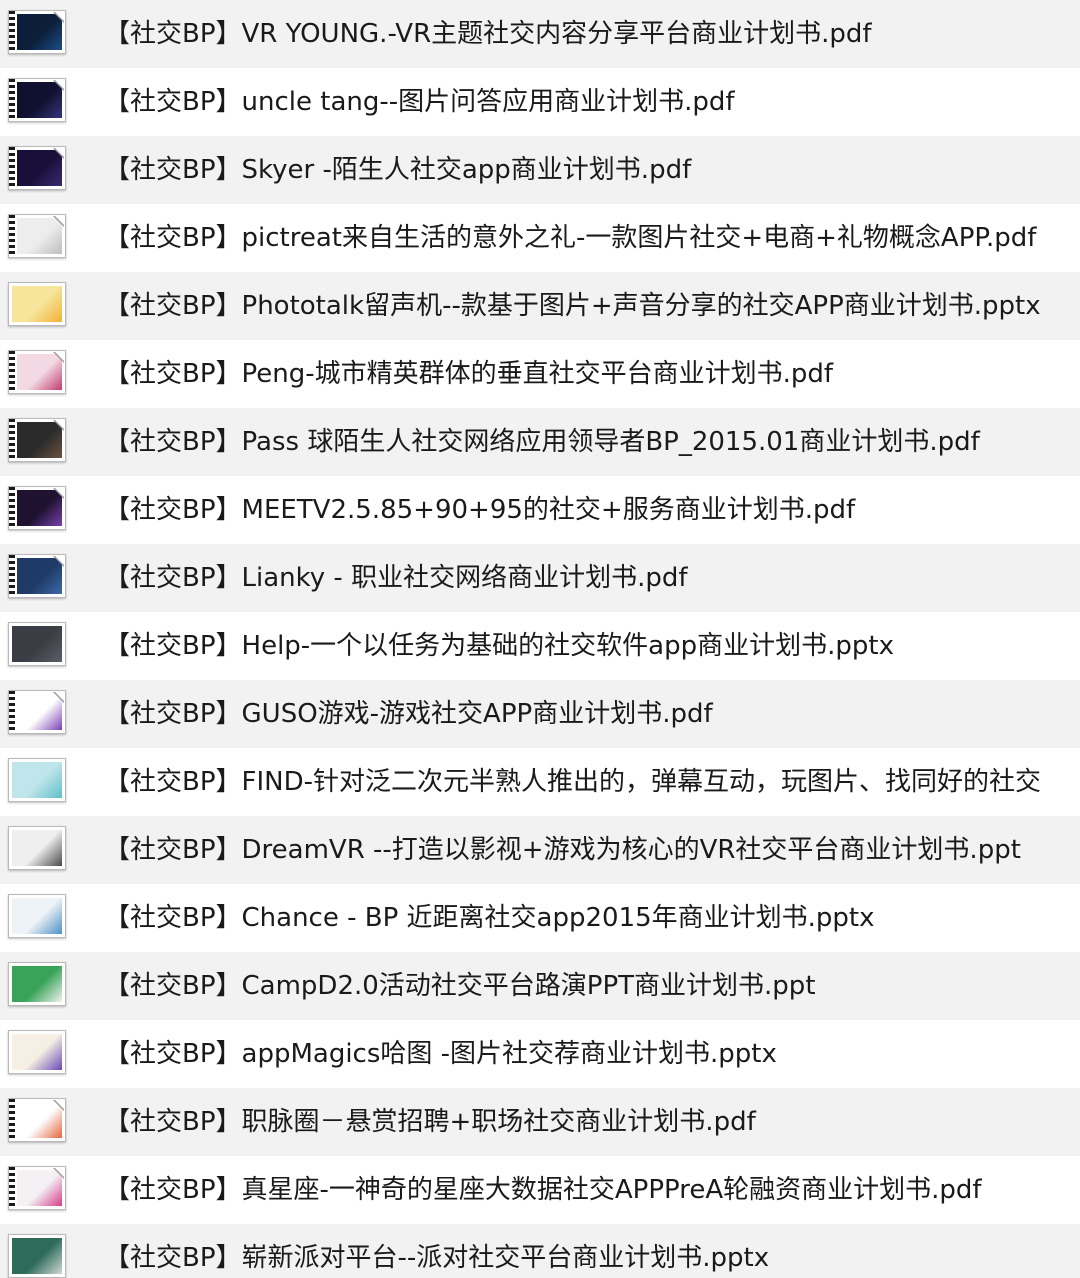  Describe the element at coordinates (572, 782) in the screenshot. I see `file-name: 【社交BP】FIND-针对泛二次元半熟人推出的，弹幕互动，玩图片、找同好的社交` at that location.